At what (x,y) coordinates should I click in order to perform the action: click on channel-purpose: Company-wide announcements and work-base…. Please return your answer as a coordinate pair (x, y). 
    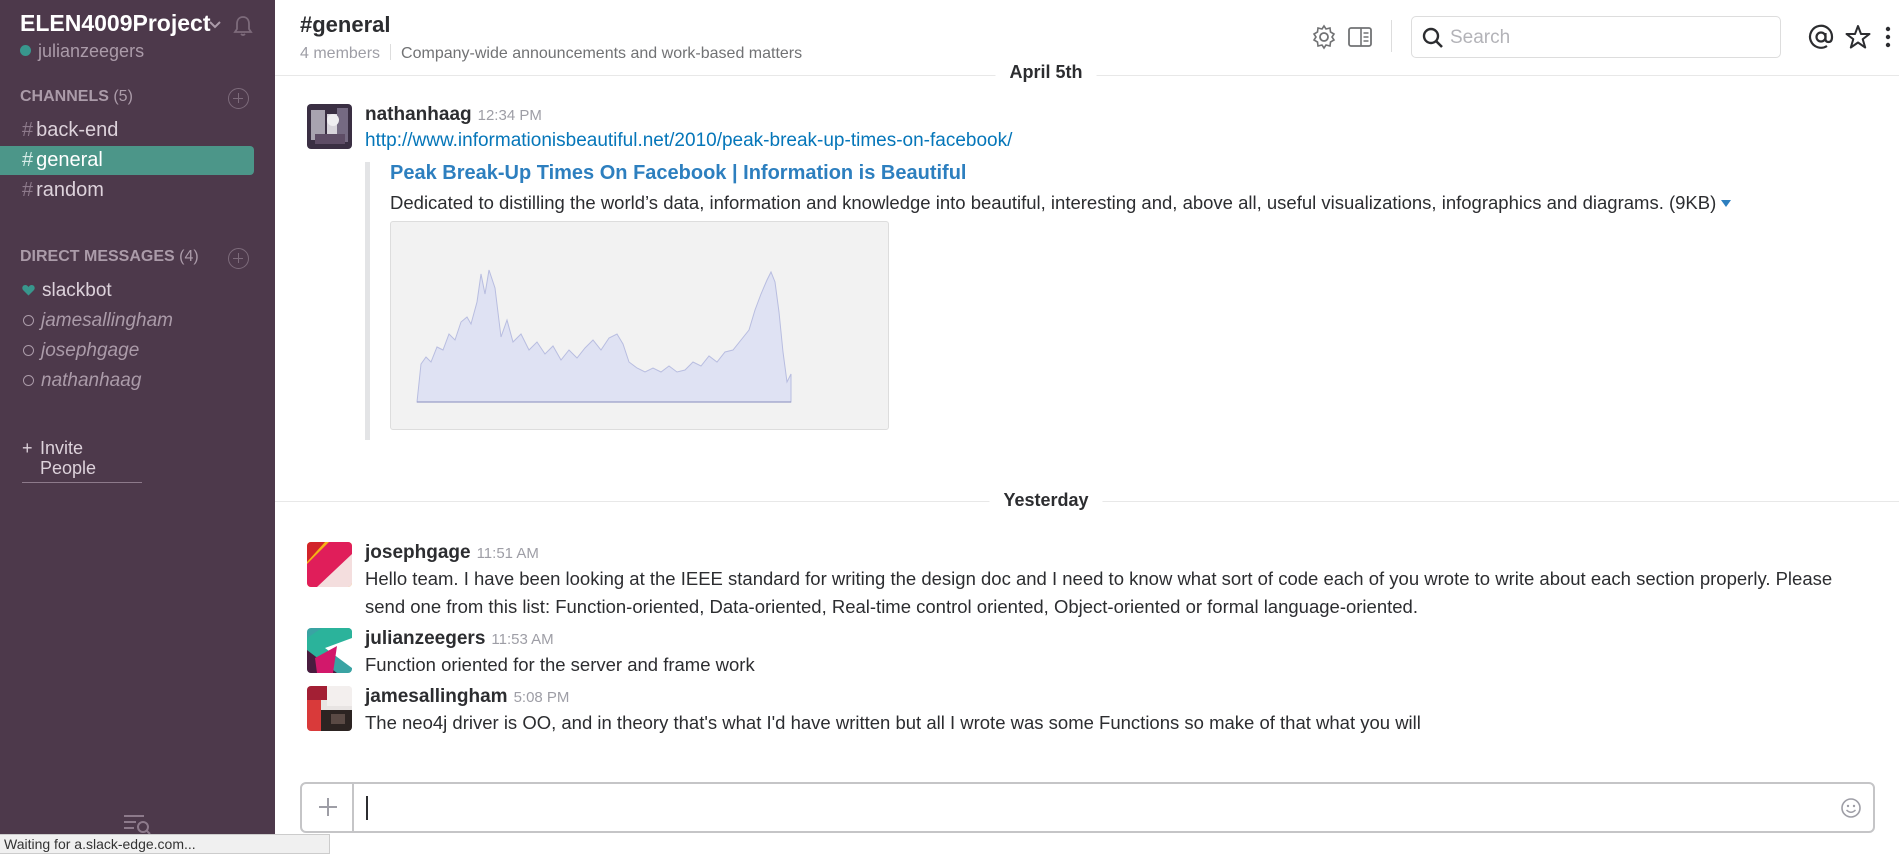
    Looking at the image, I should click on (602, 53).